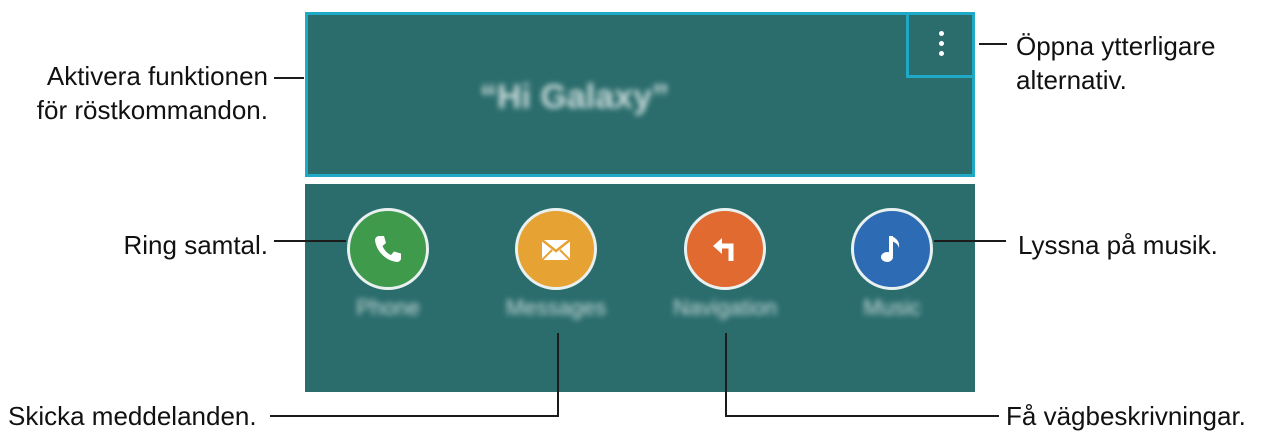 The height and width of the screenshot is (439, 1263). What do you see at coordinates (1115, 63) in the screenshot?
I see `callout-more-options: Öppna ytterligare alternativ.` at bounding box center [1115, 63].